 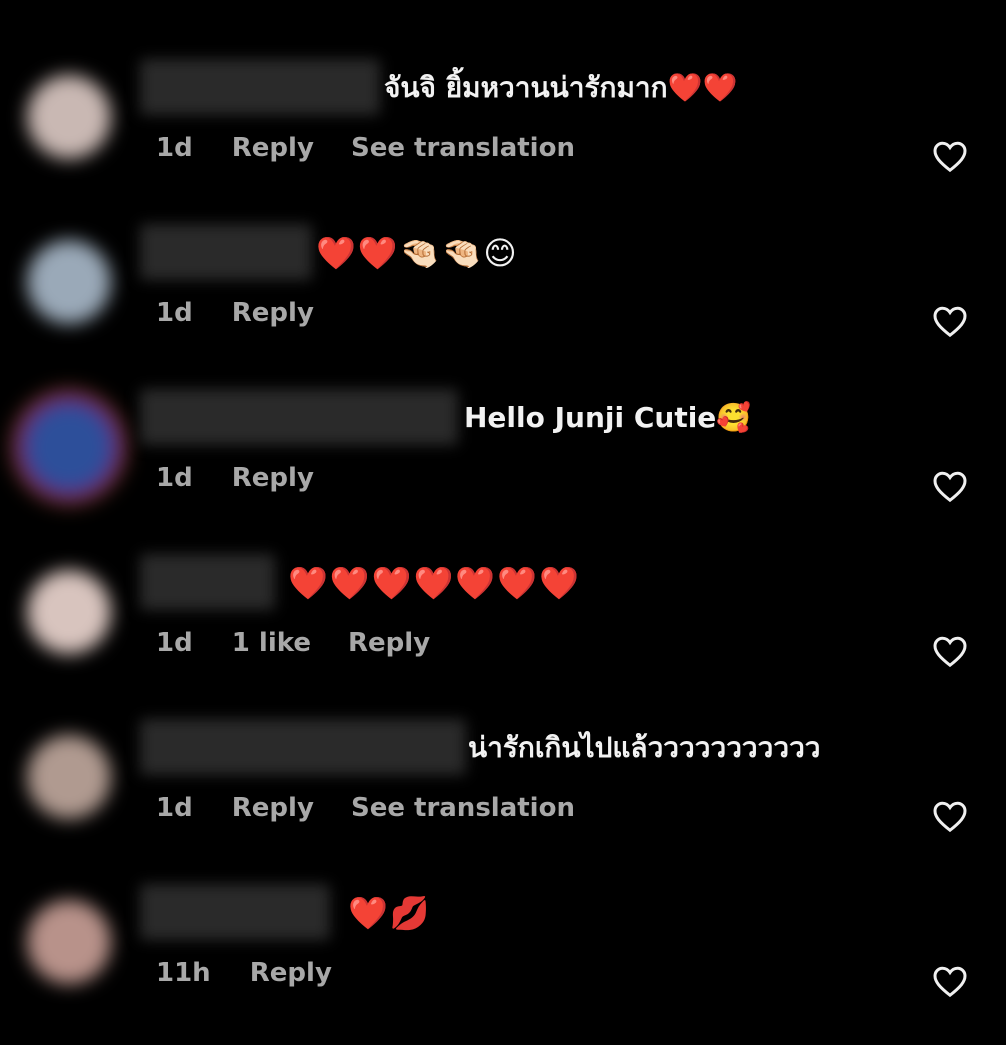 What do you see at coordinates (183, 973) in the screenshot?
I see `comment-time: 11h` at bounding box center [183, 973].